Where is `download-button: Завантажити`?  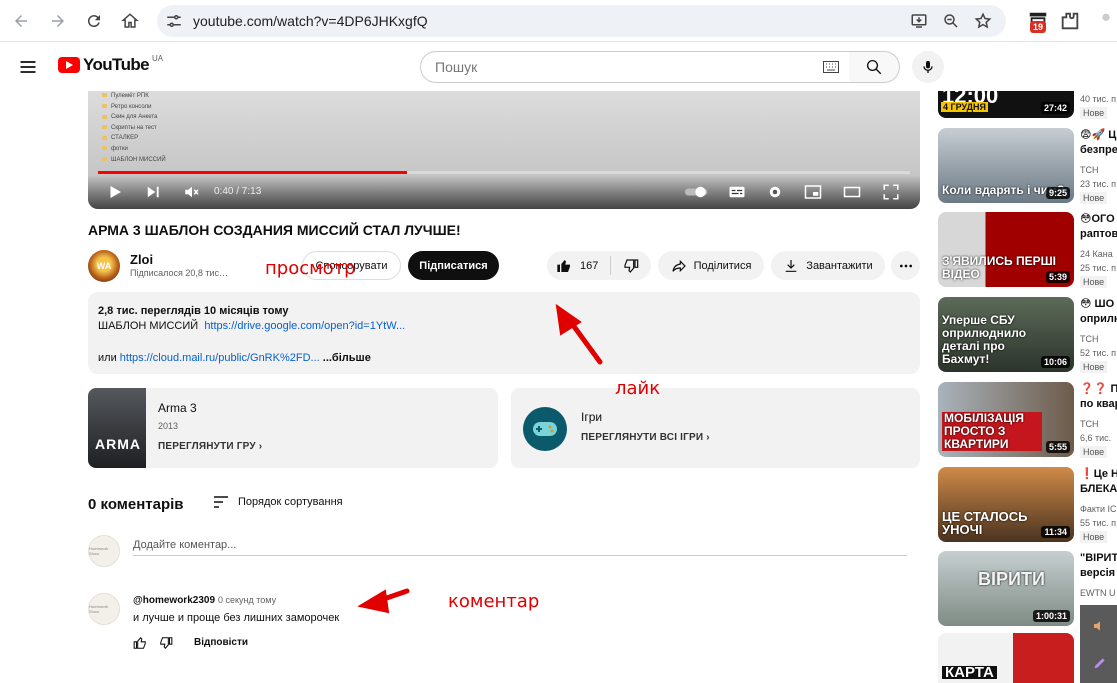 download-button: Завантажити is located at coordinates (828, 265).